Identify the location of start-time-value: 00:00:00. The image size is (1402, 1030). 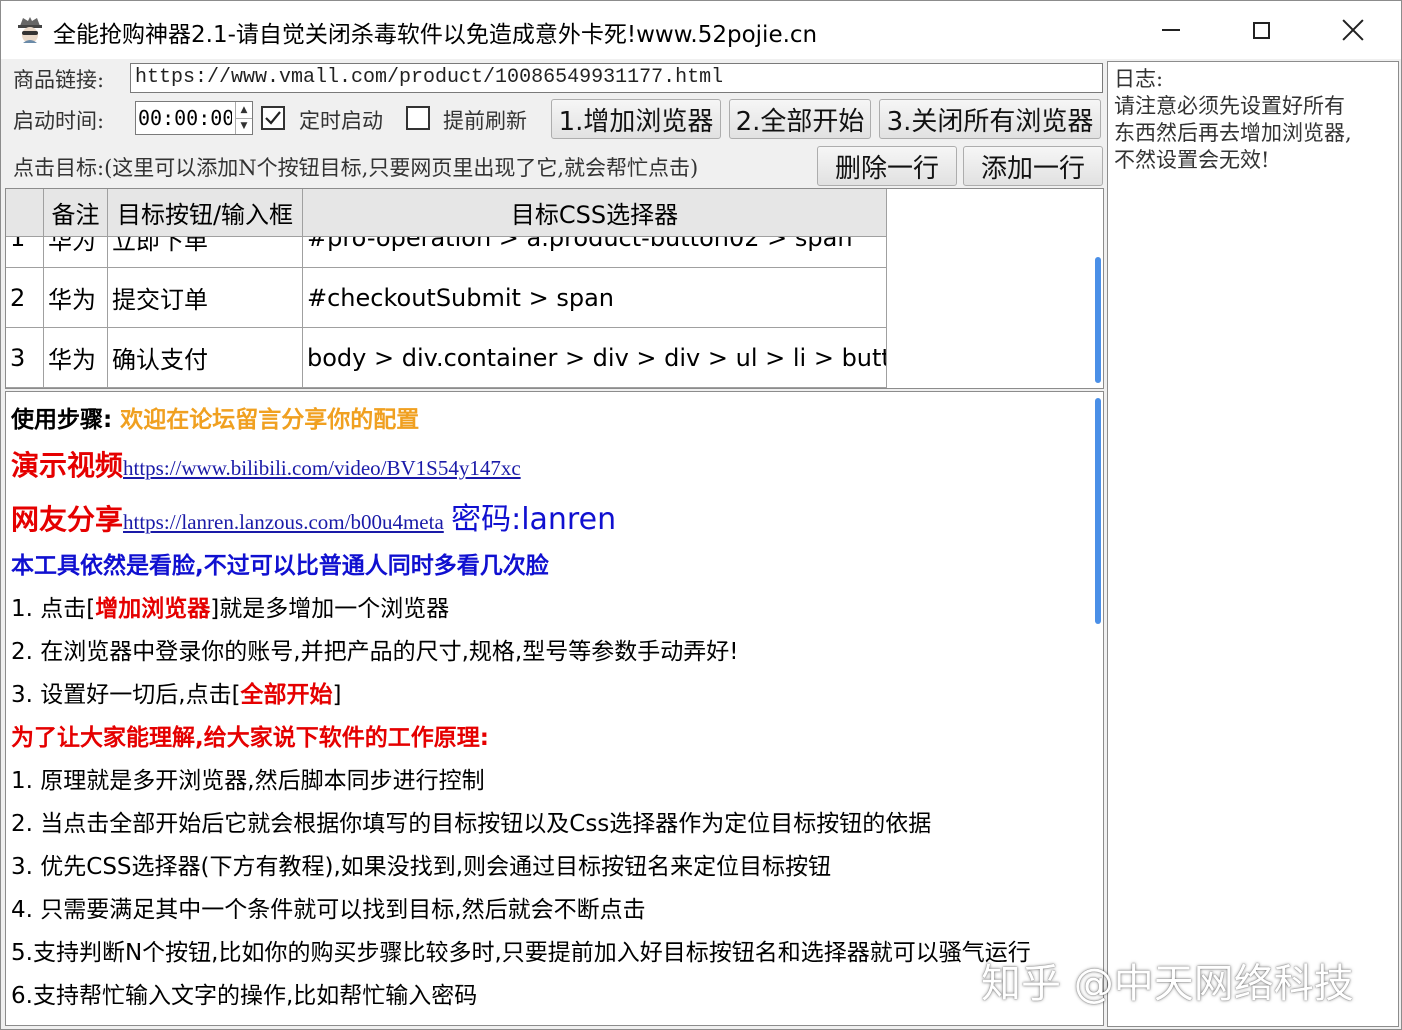
(185, 118).